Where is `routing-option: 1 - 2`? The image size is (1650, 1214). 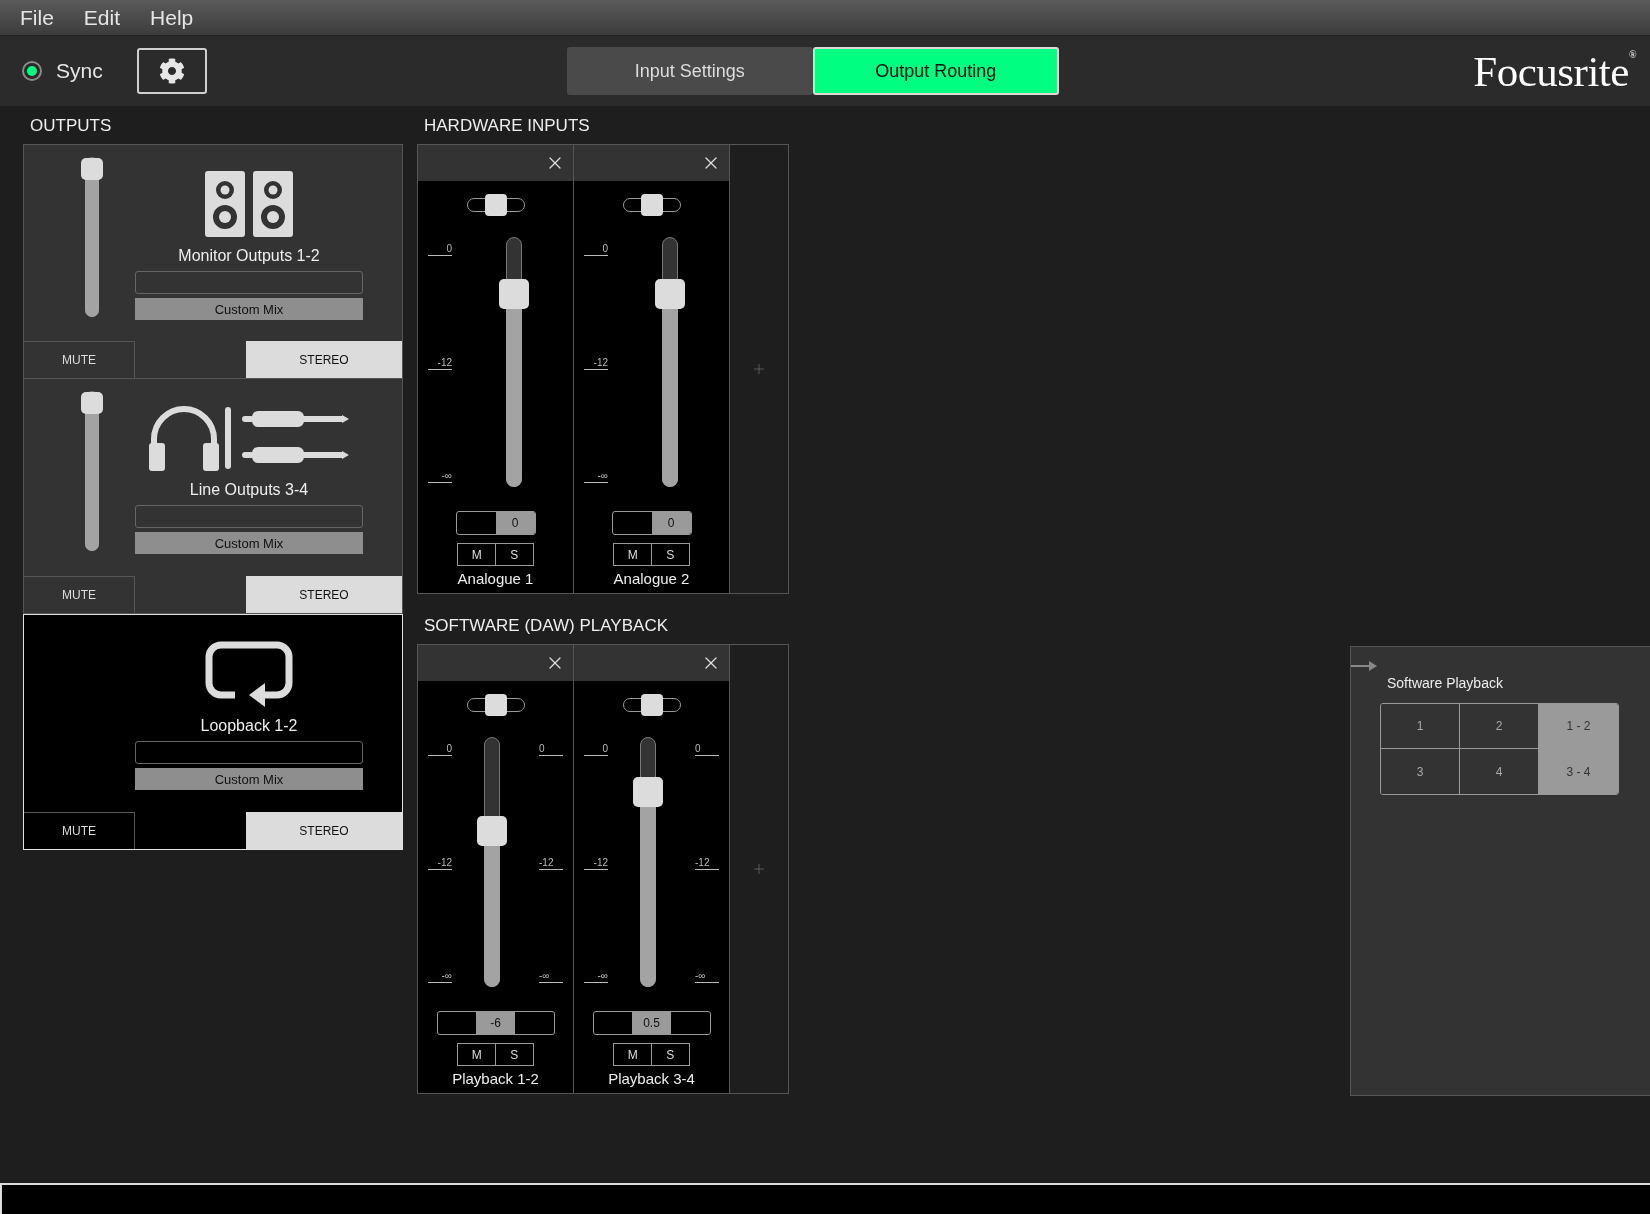 routing-option: 1 - 2 is located at coordinates (1578, 726).